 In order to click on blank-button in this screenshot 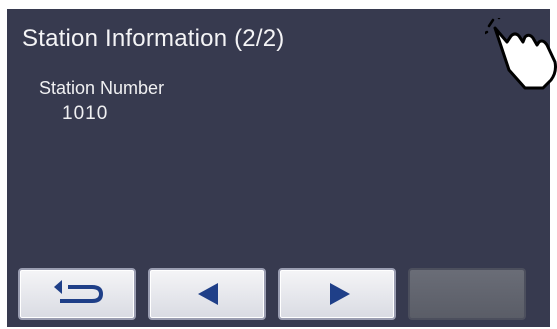, I will do `click(467, 294)`.